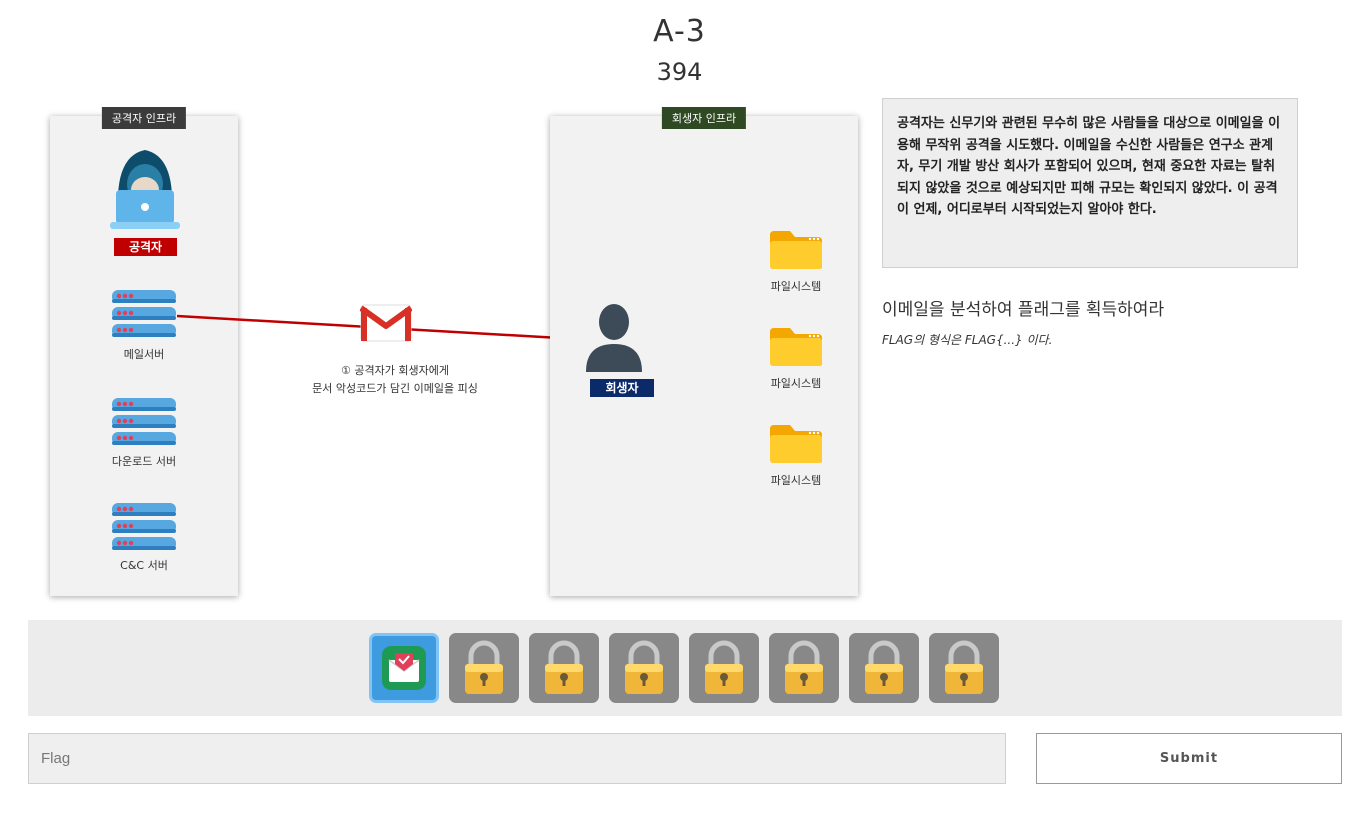 This screenshot has width=1359, height=818. What do you see at coordinates (517, 758) in the screenshot?
I see `flag-input` at bounding box center [517, 758].